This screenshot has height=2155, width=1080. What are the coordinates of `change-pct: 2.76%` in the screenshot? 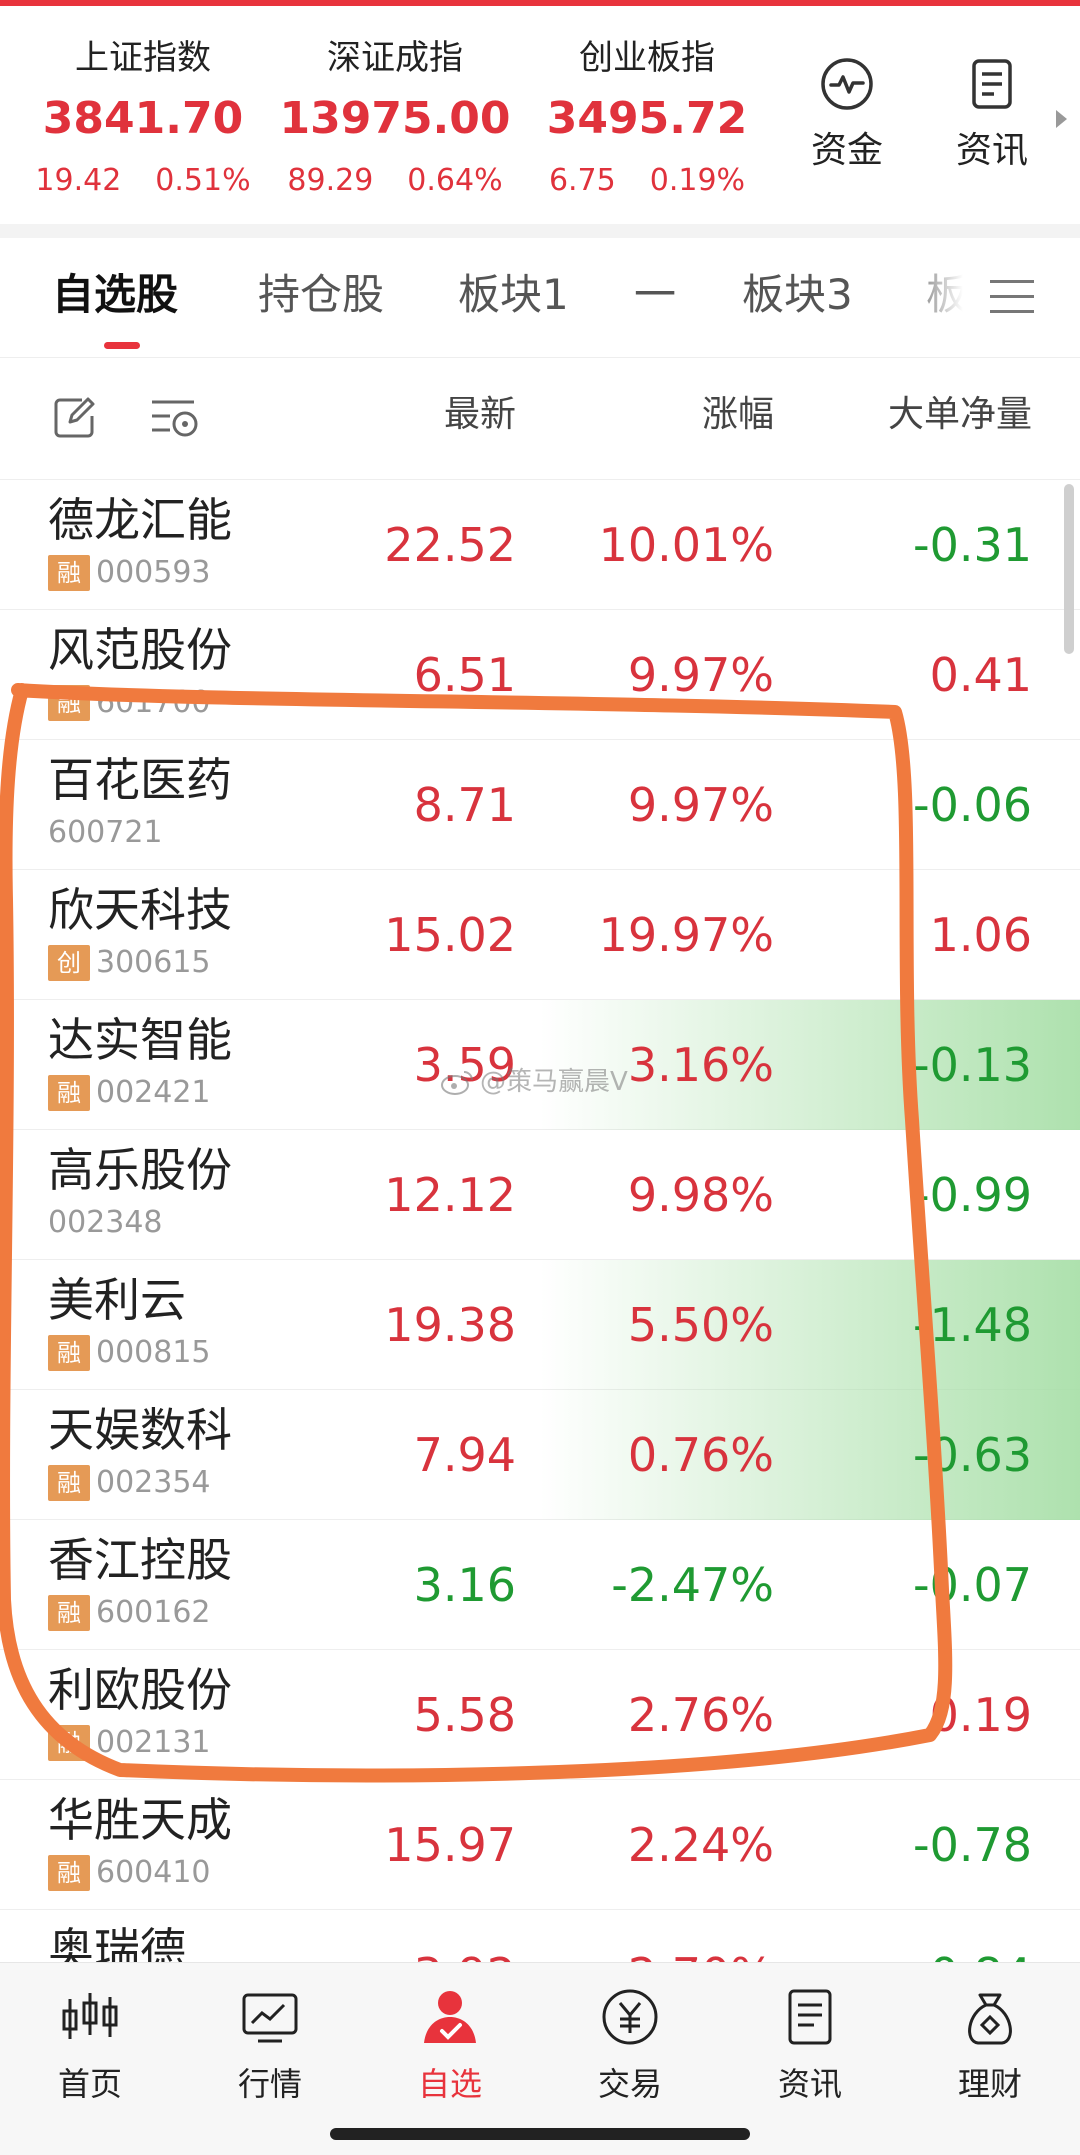 It's located at (700, 1715).